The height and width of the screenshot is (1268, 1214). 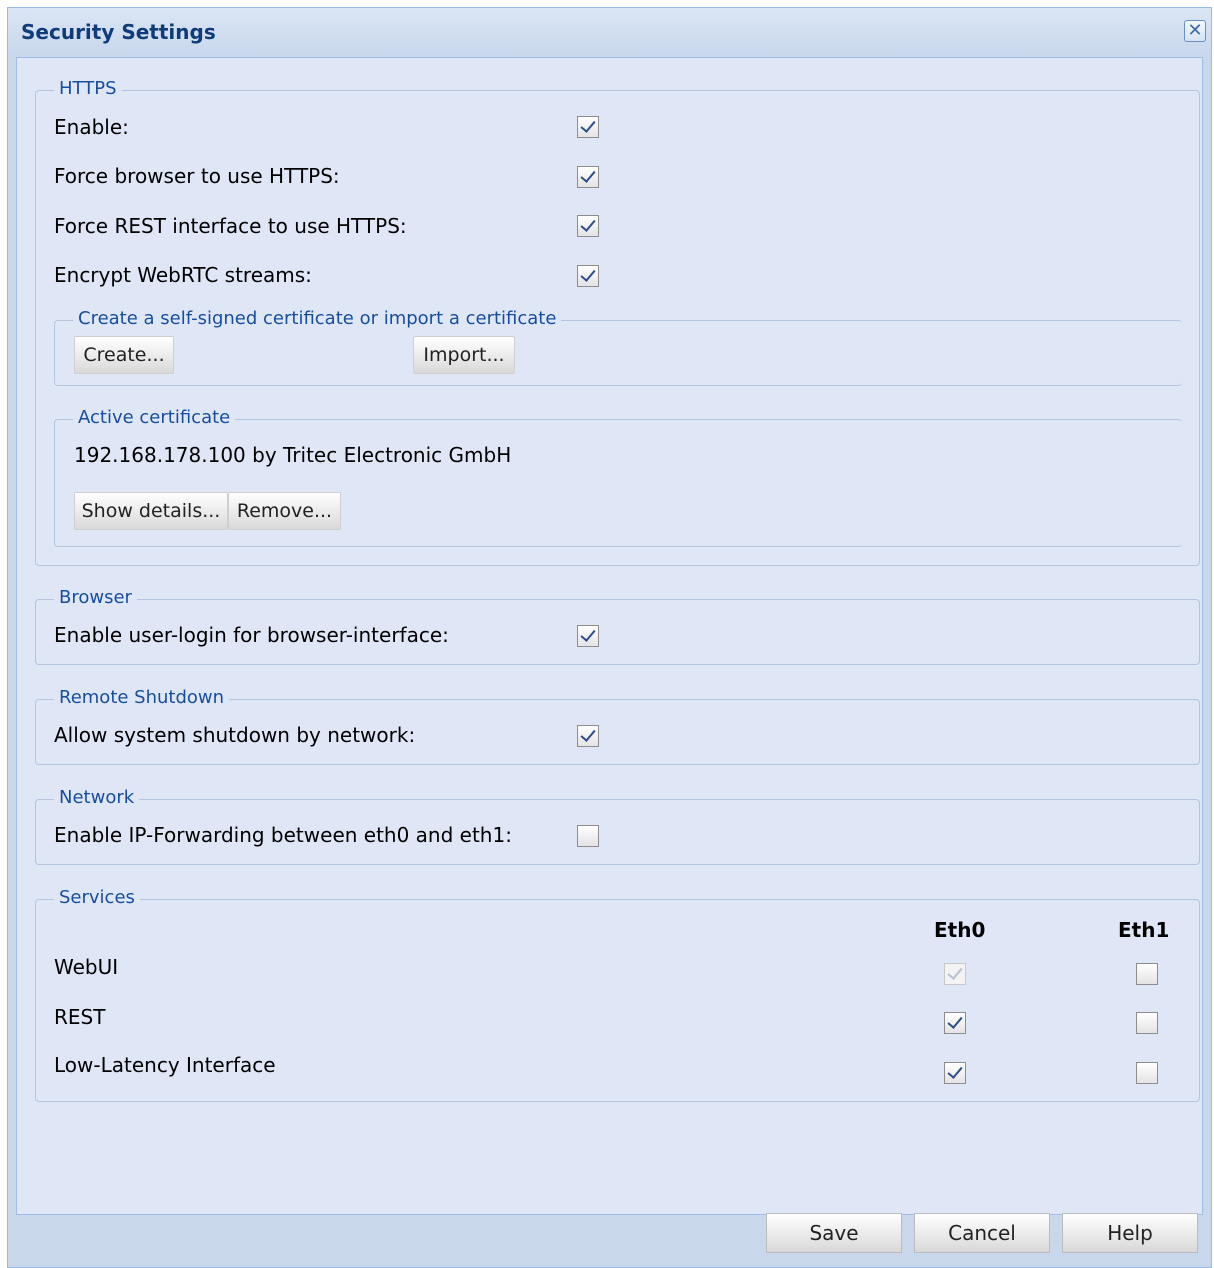 What do you see at coordinates (88, 89) in the screenshot?
I see `https-legend: HTTPS` at bounding box center [88, 89].